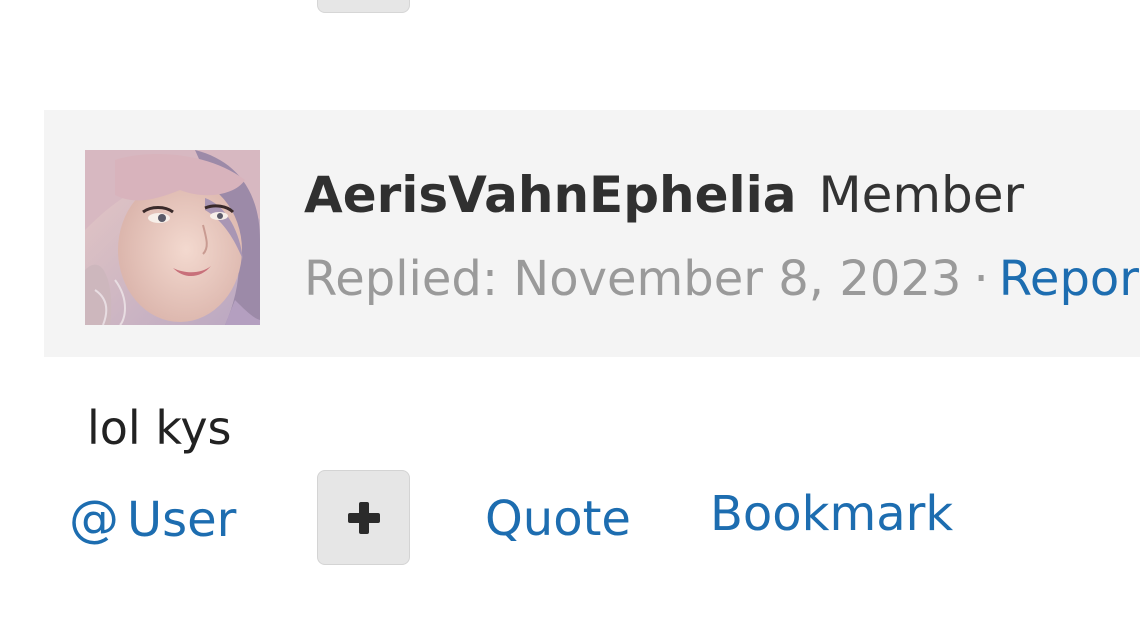  I want to click on author-line: AerisVahnEphelia Member, so click(664, 195).